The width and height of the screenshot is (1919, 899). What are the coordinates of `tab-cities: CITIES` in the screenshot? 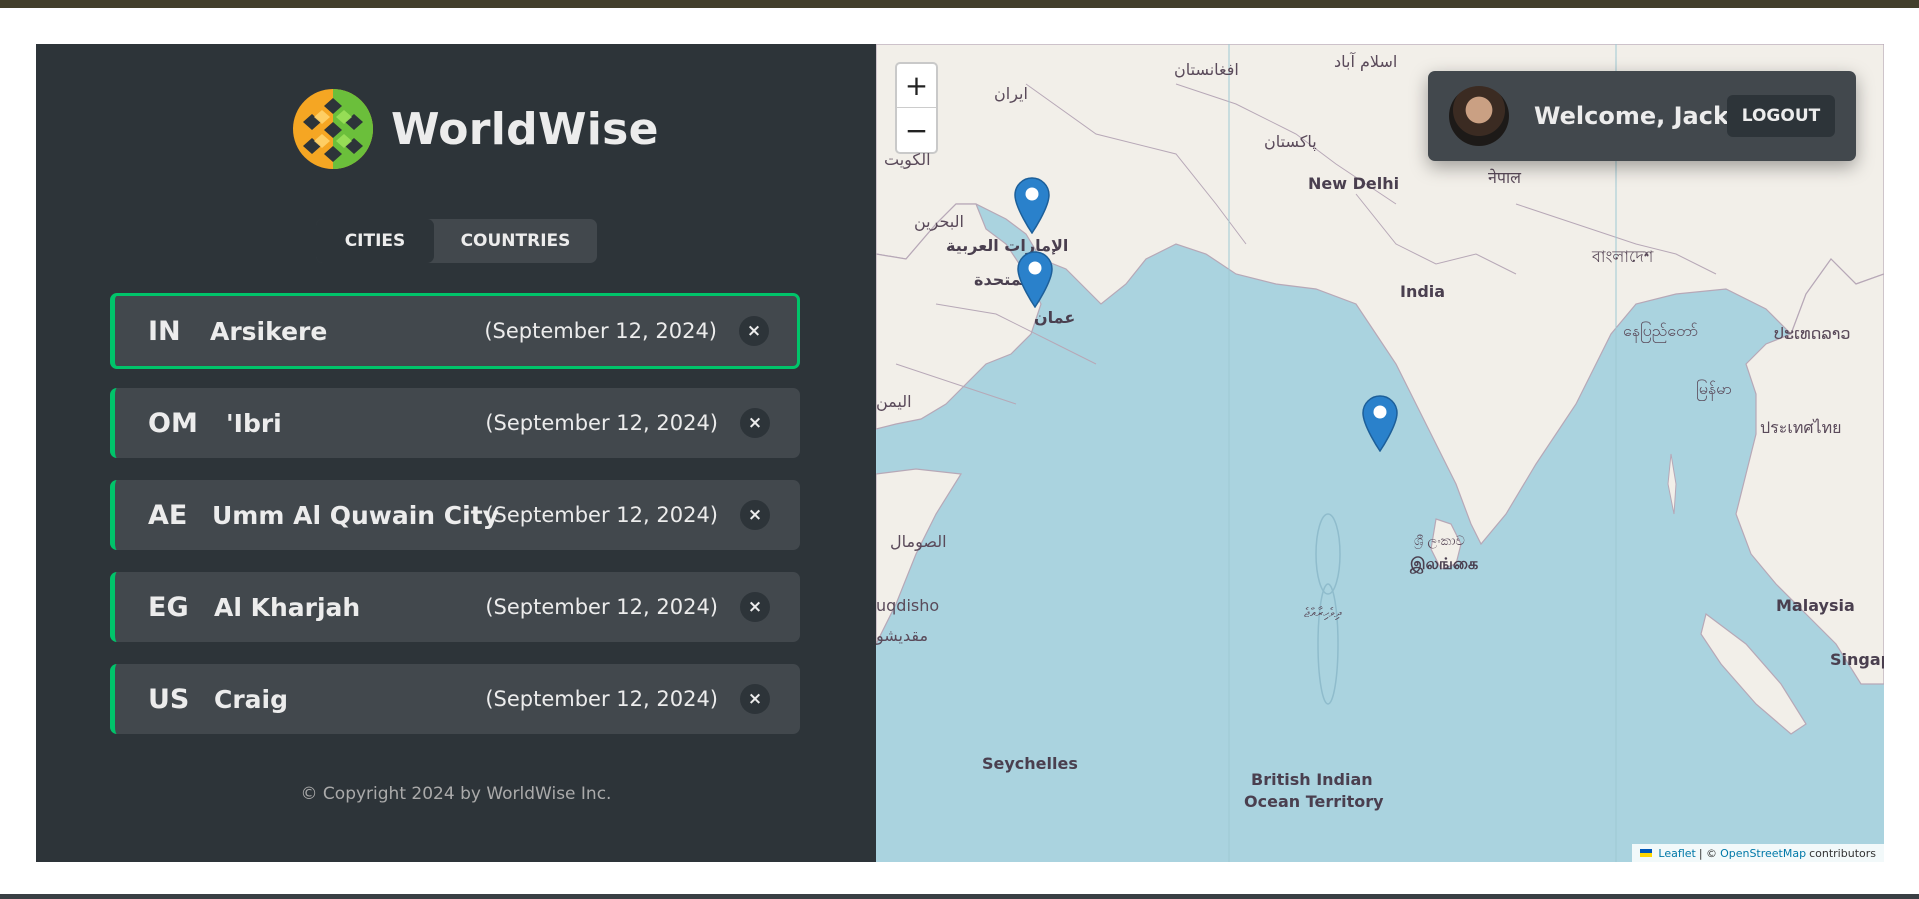 It's located at (375, 241).